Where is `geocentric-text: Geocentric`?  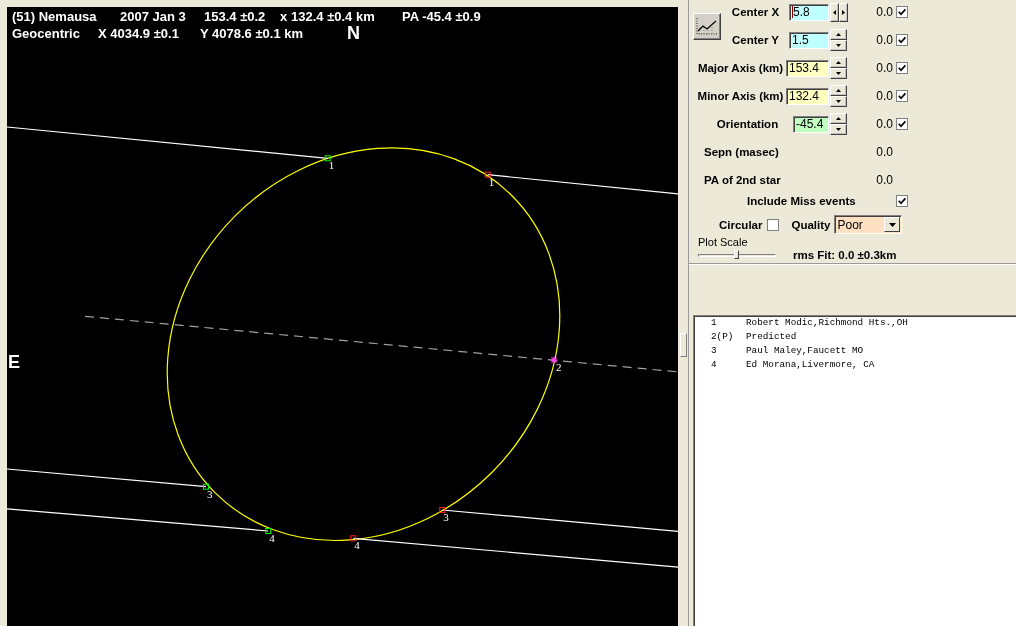 geocentric-text: Geocentric is located at coordinates (46, 33).